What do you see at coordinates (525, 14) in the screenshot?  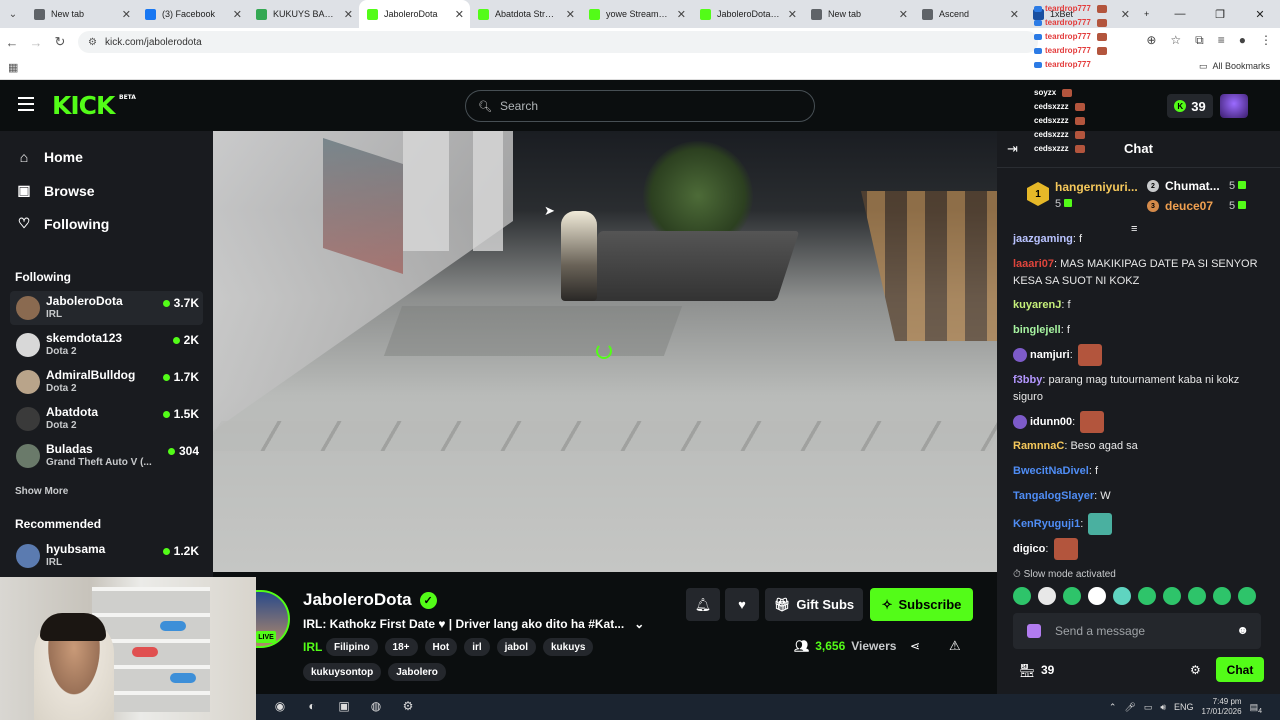 I see `browser-tab: Abatdota Stream ✕` at bounding box center [525, 14].